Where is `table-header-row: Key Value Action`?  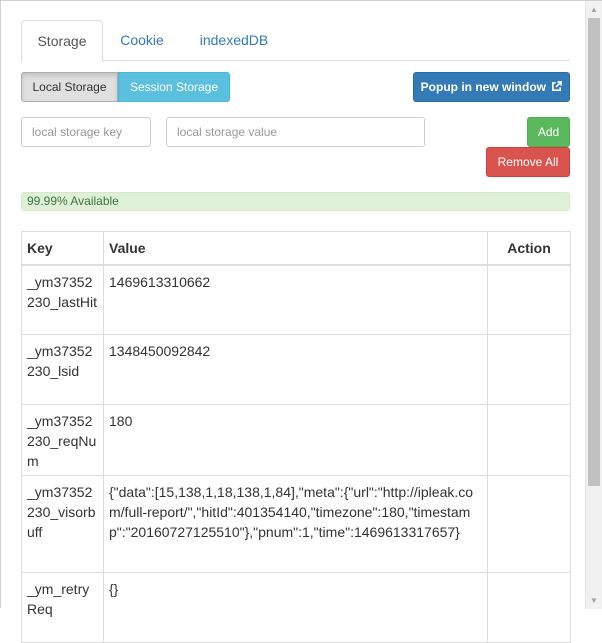
table-header-row: Key Value Action is located at coordinates (296, 248).